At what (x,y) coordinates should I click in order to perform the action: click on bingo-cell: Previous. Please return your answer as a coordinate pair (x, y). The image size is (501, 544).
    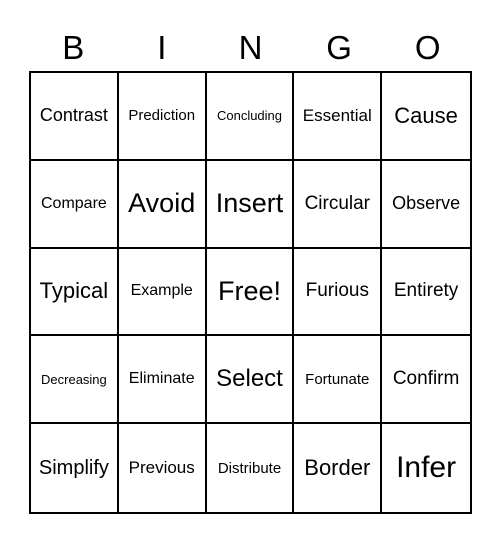
    Looking at the image, I should click on (163, 468).